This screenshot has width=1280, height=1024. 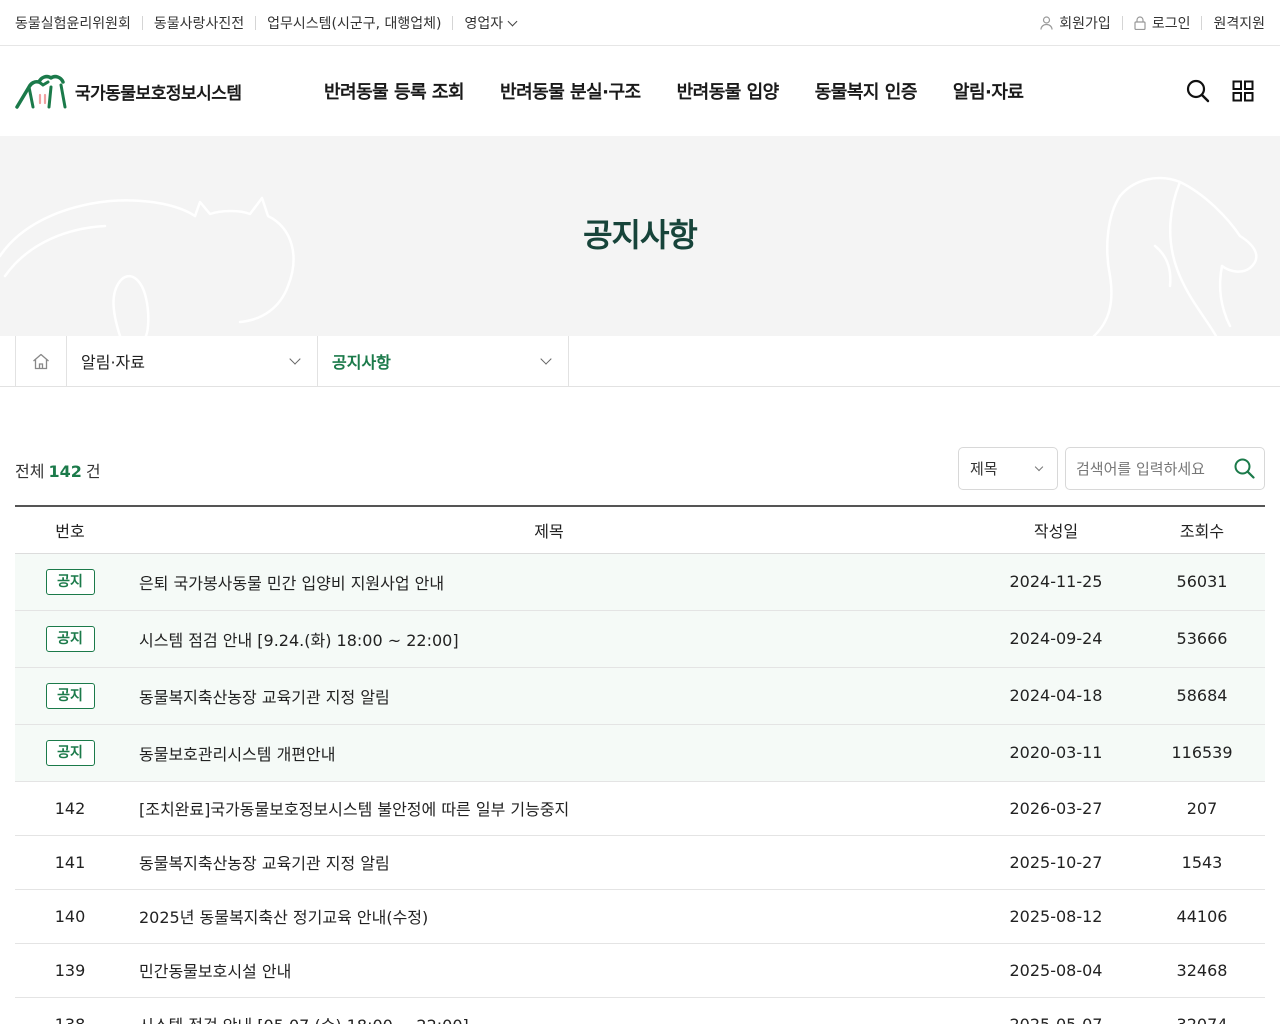 I want to click on logo-mark-icon, so click(x=41, y=91).